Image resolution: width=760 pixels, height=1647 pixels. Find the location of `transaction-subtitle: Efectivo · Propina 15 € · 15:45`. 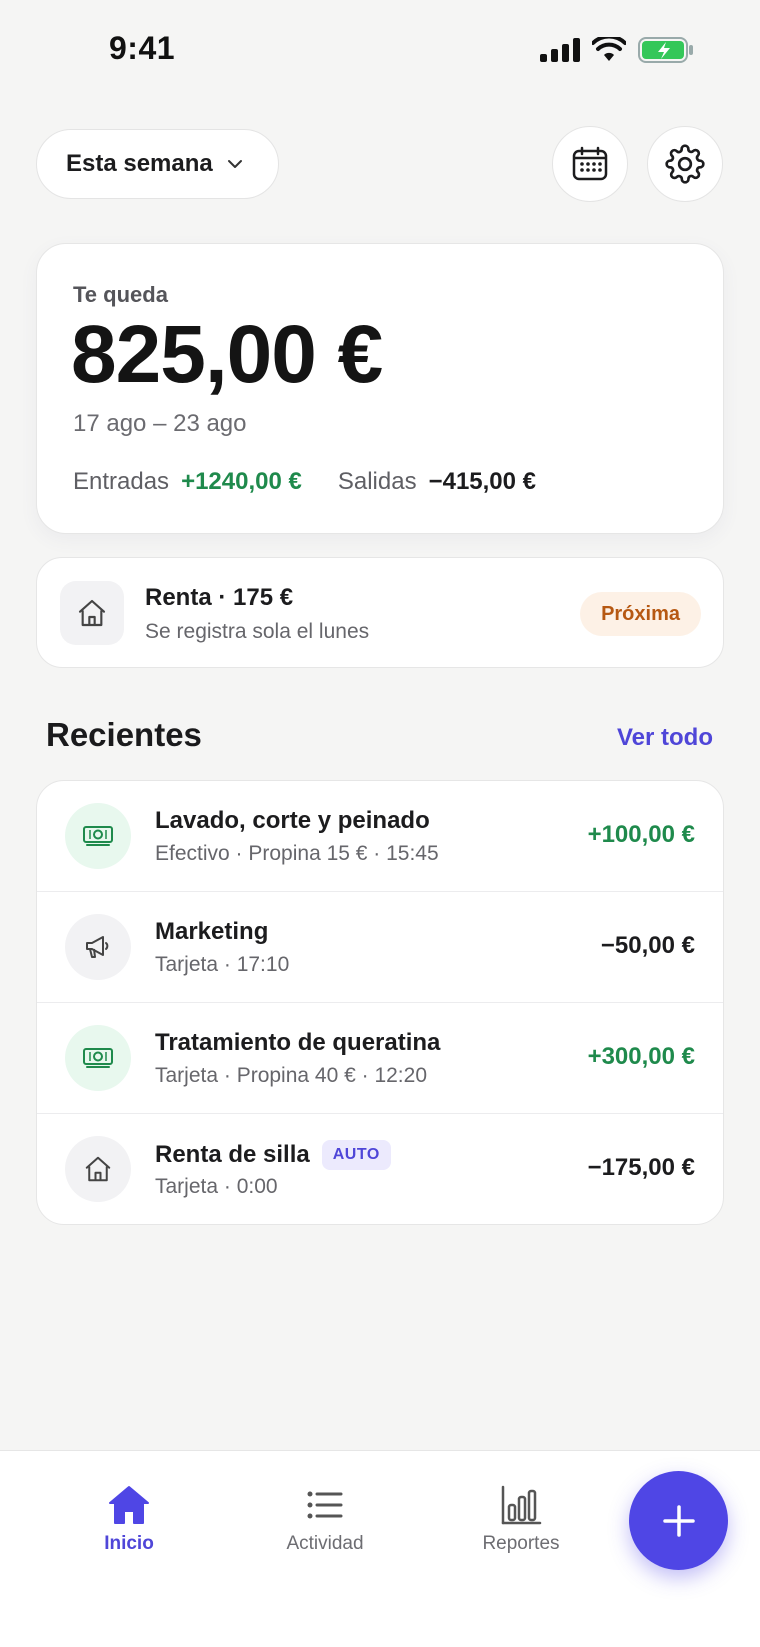

transaction-subtitle: Efectivo · Propina 15 € · 15:45 is located at coordinates (297, 853).